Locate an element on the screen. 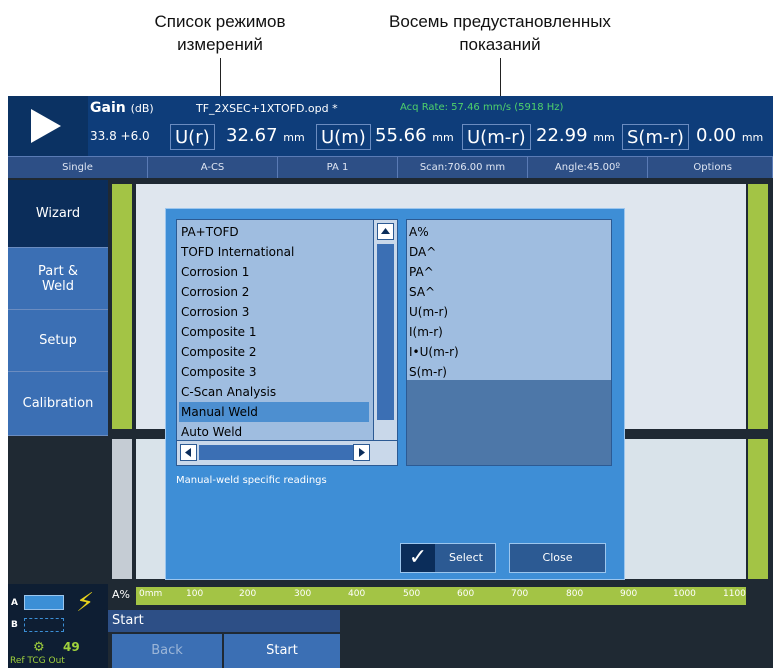 This screenshot has width=773, height=668. gain-unit: (dB) is located at coordinates (142, 108).